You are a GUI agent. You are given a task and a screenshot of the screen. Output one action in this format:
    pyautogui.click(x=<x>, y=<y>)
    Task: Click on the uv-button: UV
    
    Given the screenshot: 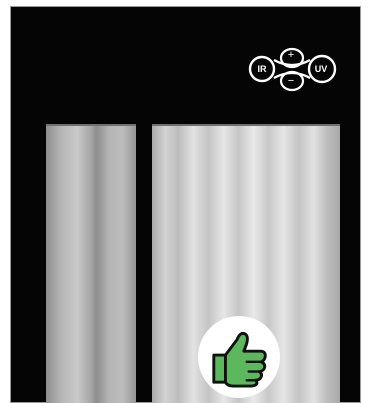 What is the action you would take?
    pyautogui.click(x=321, y=69)
    